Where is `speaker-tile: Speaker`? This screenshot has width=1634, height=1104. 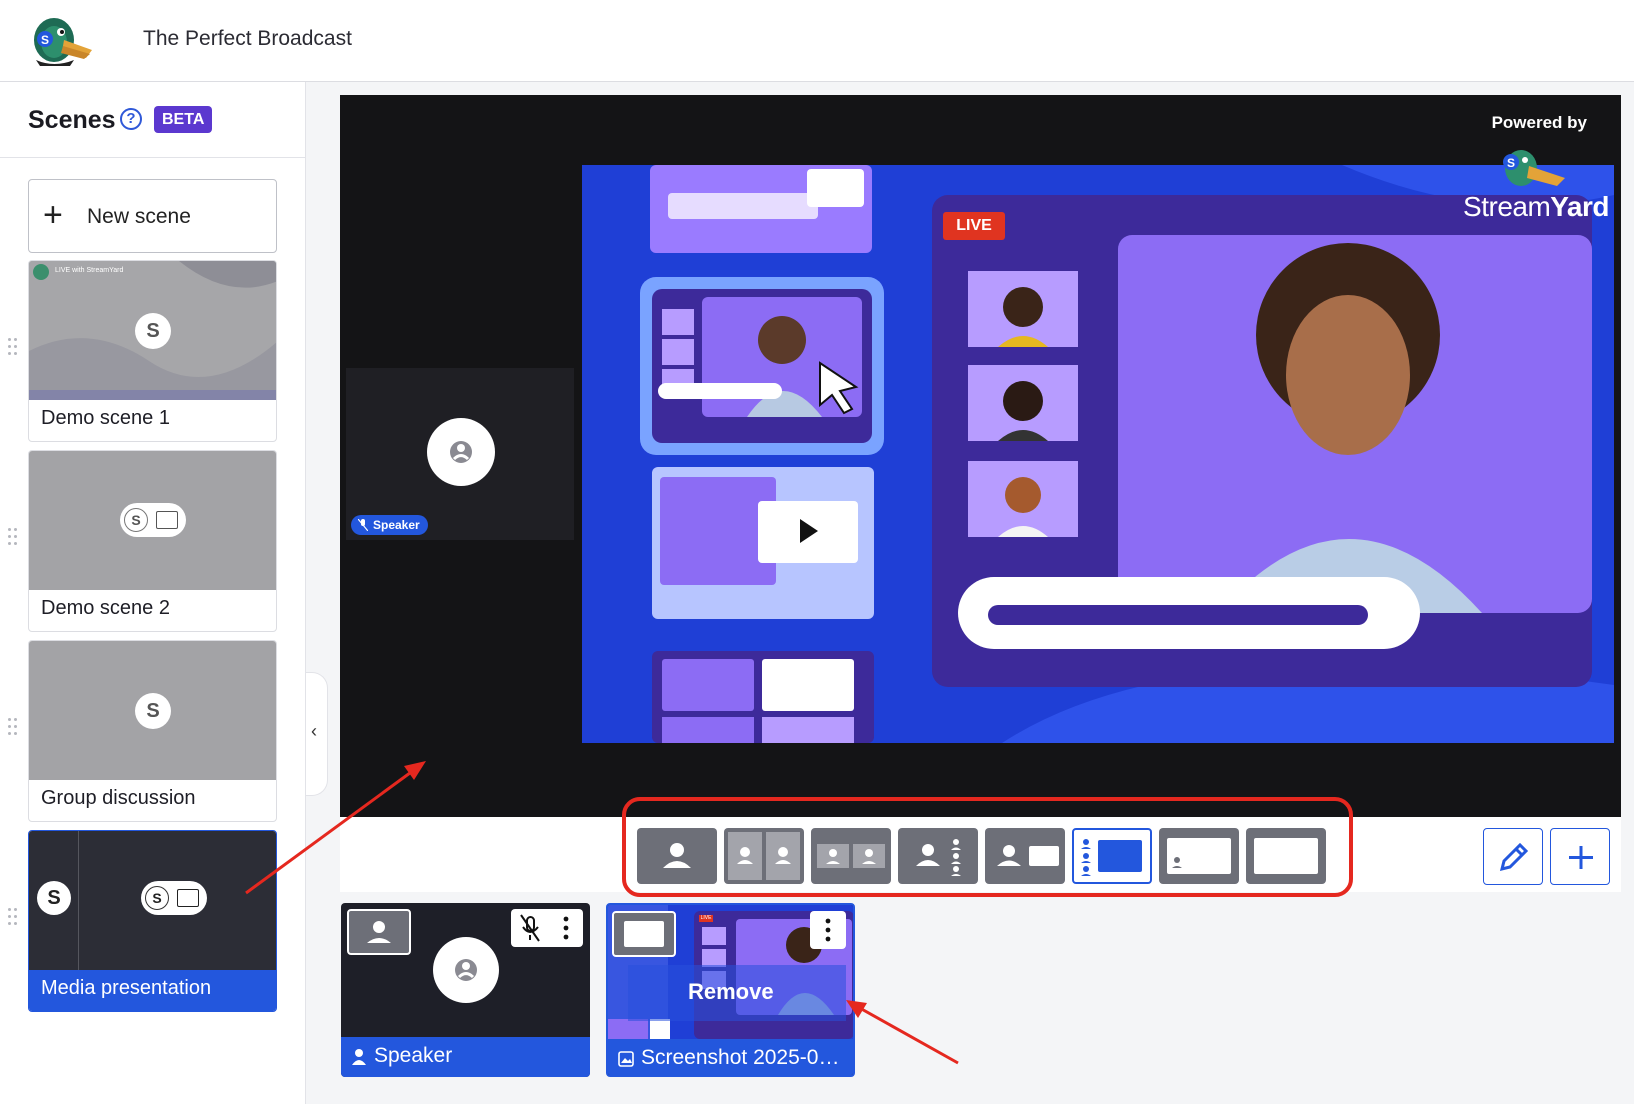 speaker-tile: Speaker is located at coordinates (460, 454).